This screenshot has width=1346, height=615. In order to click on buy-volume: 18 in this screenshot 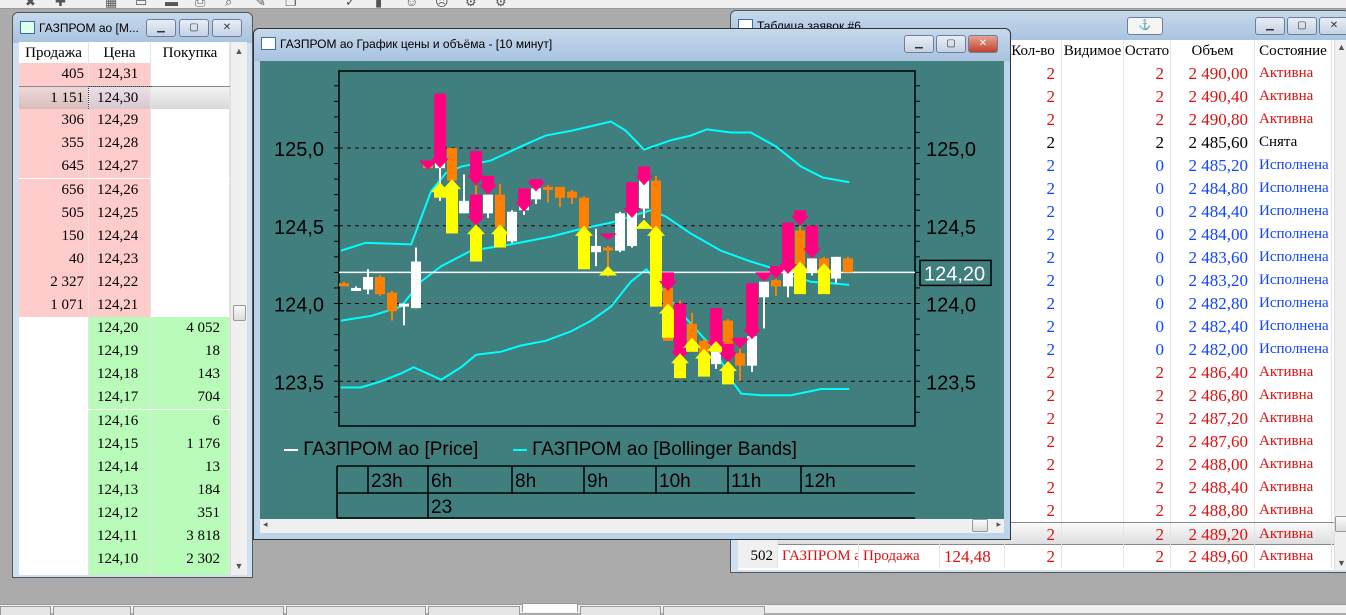, I will do `click(190, 352)`.